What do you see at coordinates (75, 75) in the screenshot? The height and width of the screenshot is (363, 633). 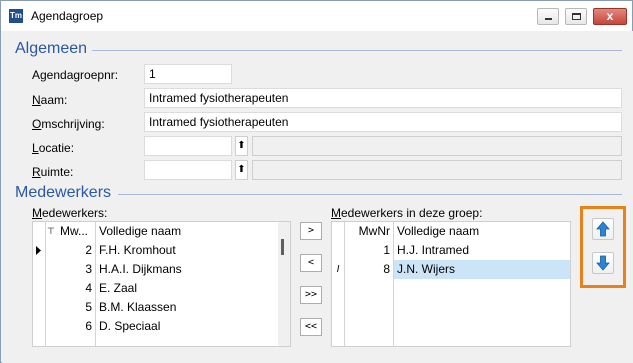 I see `agendagroepnr-label: Agendagroepnr:` at bounding box center [75, 75].